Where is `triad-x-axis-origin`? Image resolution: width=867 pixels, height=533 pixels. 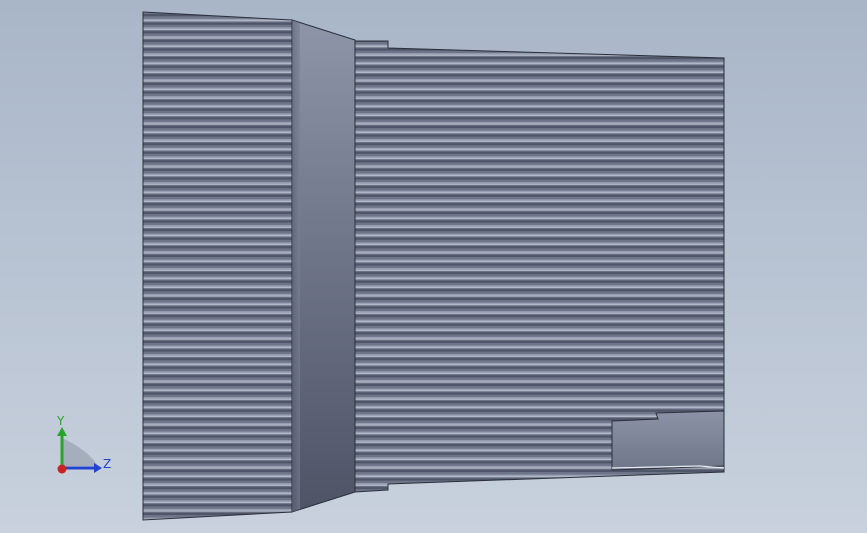 triad-x-axis-origin is located at coordinates (62, 469).